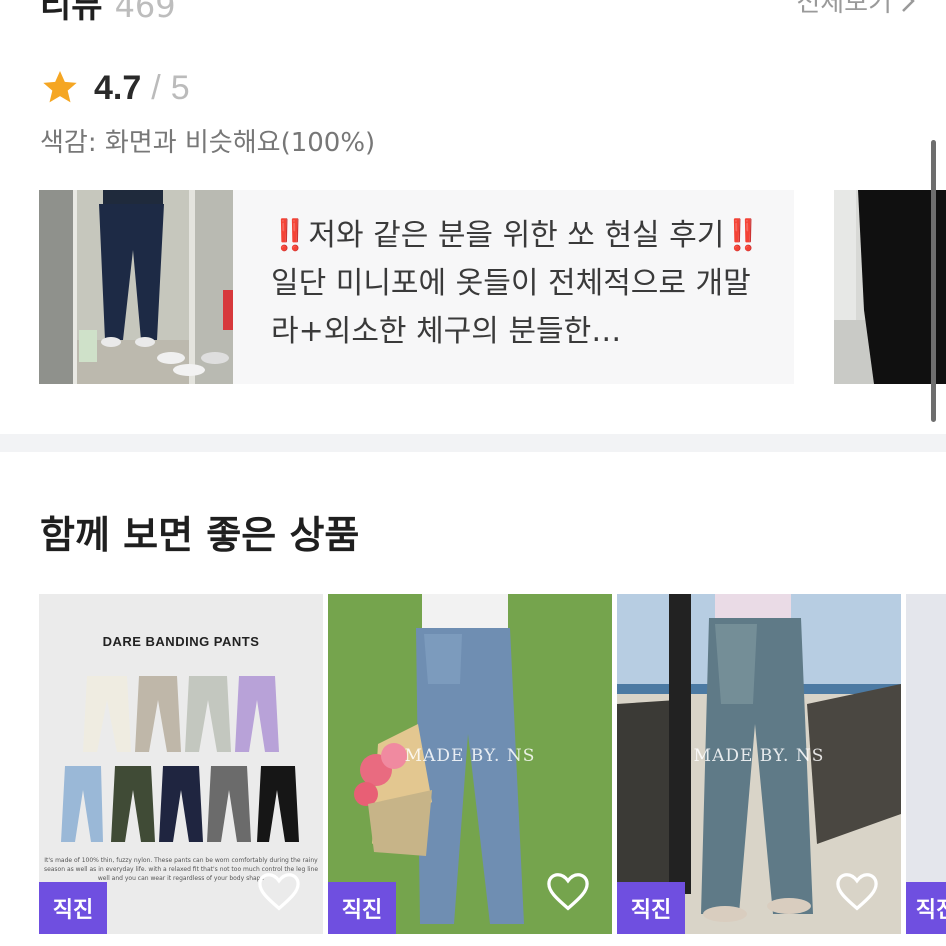 The image size is (946, 946). Describe the element at coordinates (926, 764) in the screenshot. I see `product-card: 직진` at that location.